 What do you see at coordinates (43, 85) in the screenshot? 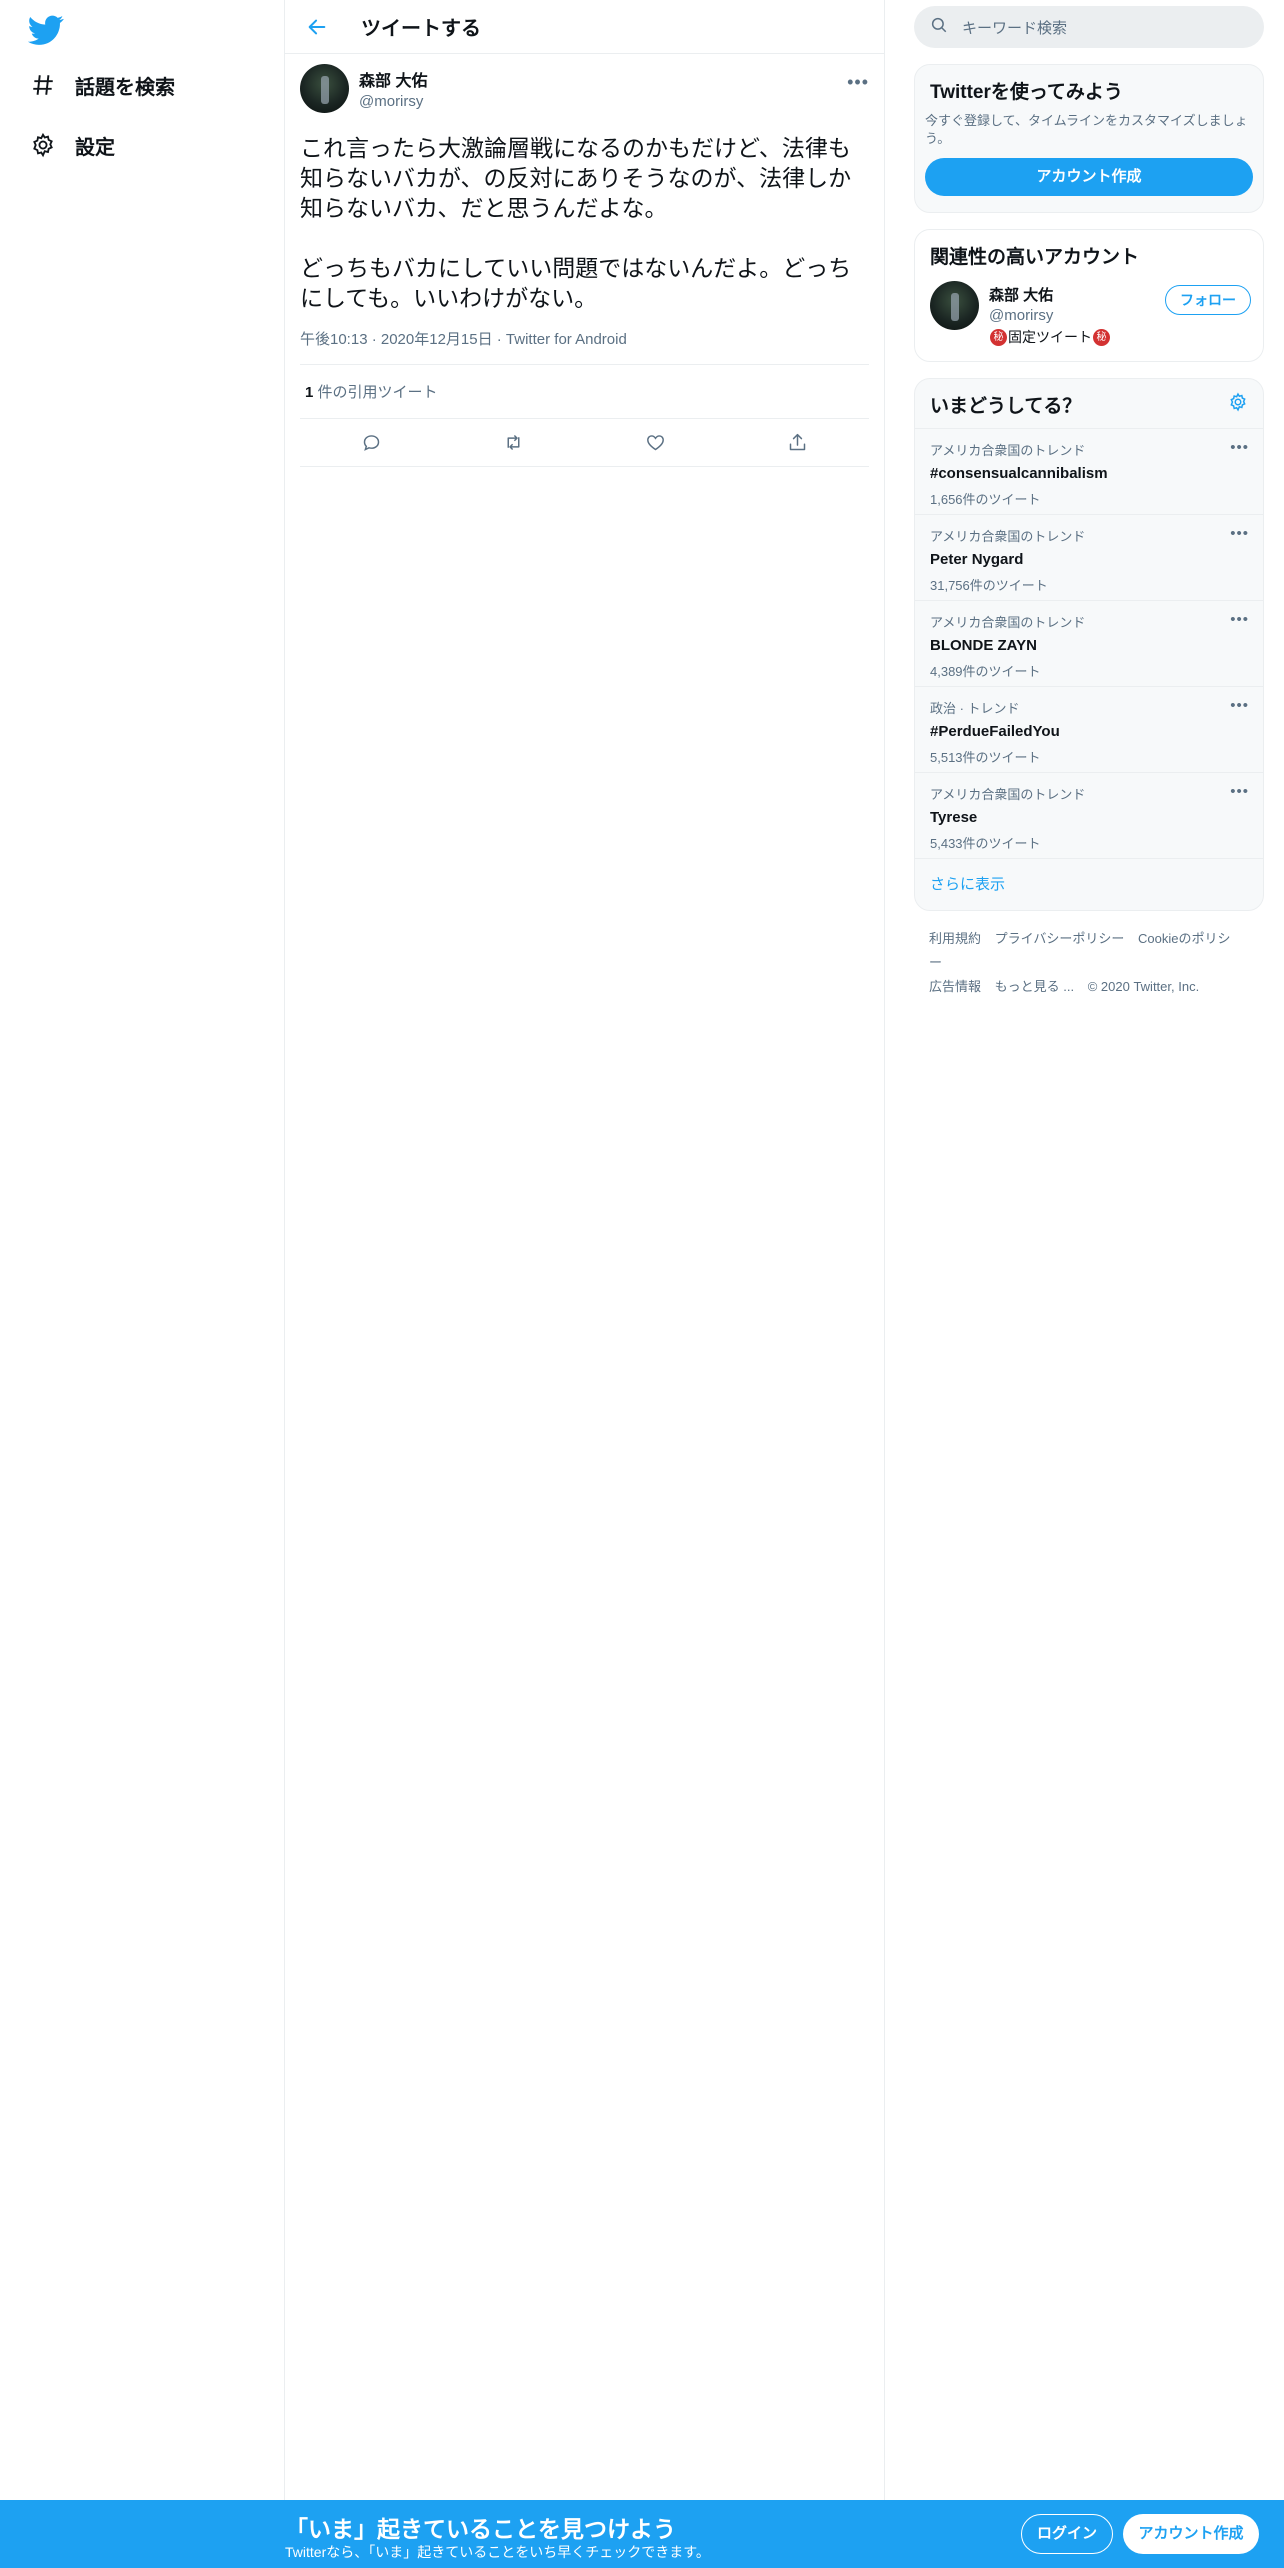
I see `hashtag-icon` at bounding box center [43, 85].